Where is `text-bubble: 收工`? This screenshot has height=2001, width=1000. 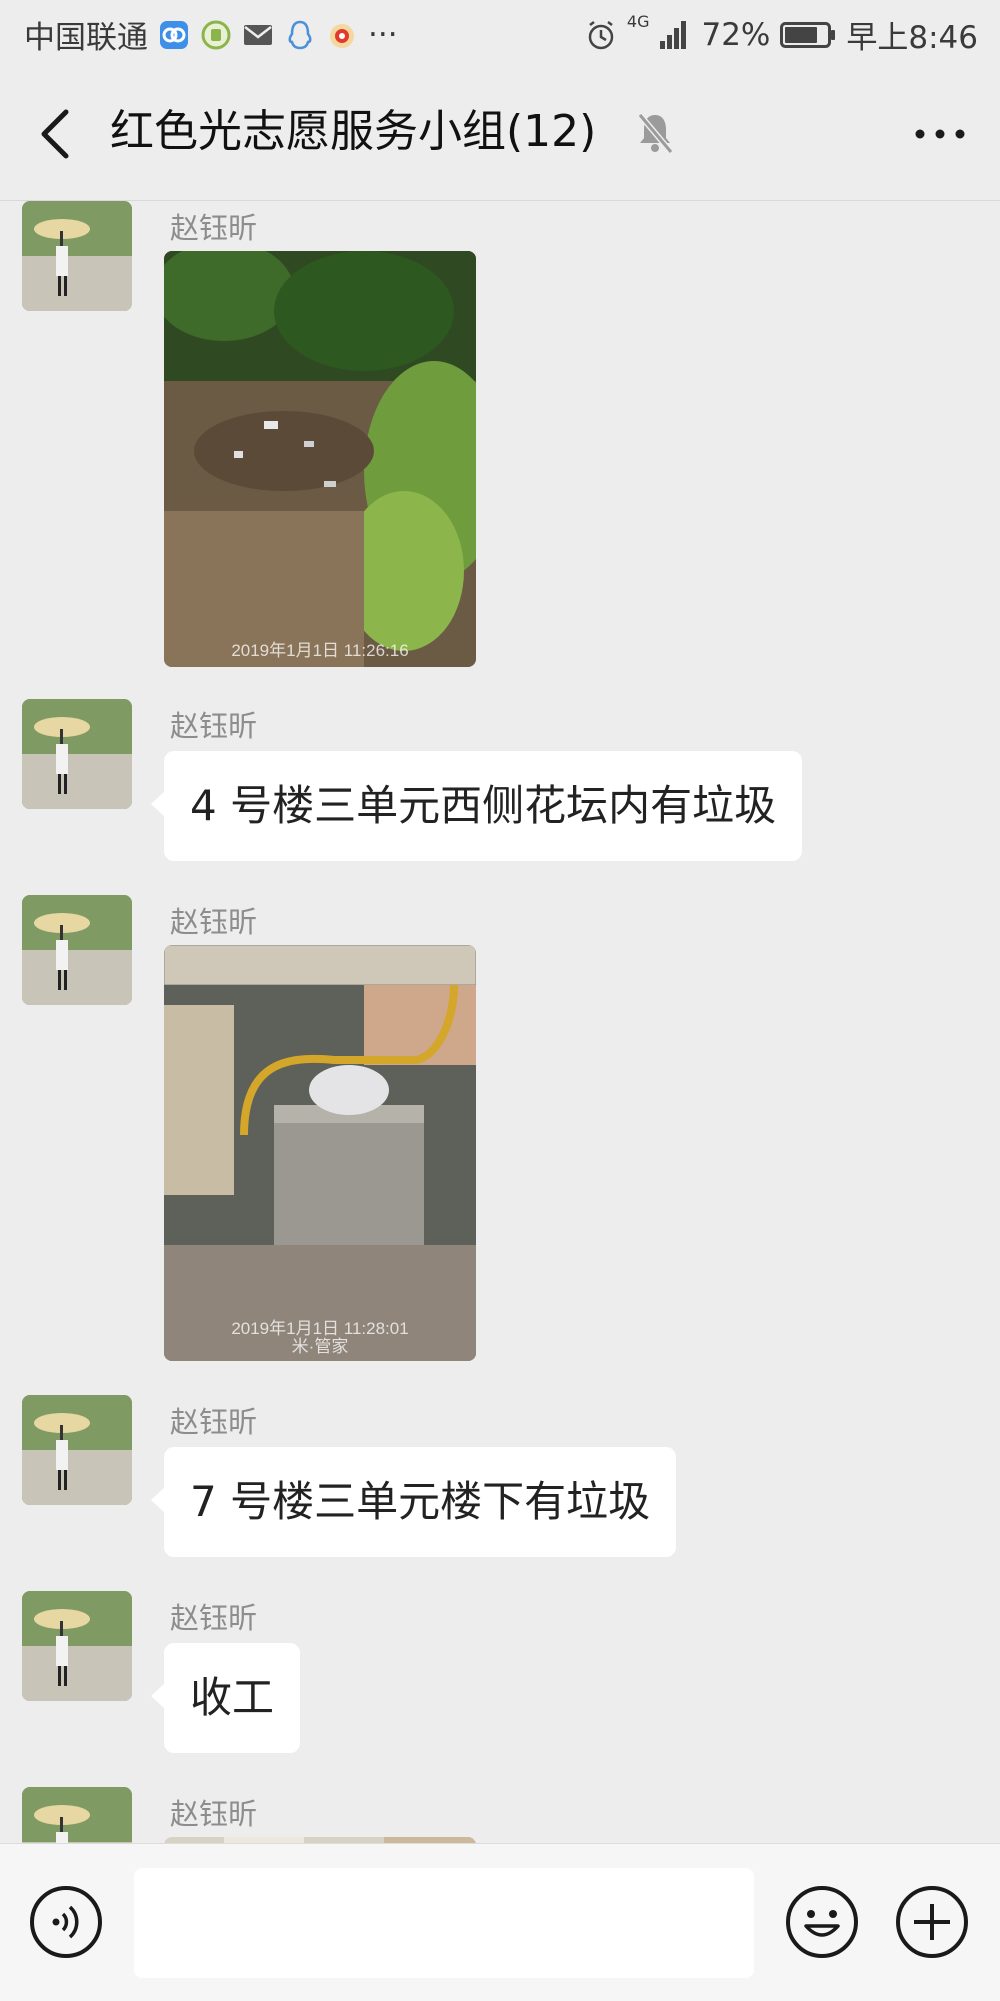 text-bubble: 收工 is located at coordinates (225, 1698).